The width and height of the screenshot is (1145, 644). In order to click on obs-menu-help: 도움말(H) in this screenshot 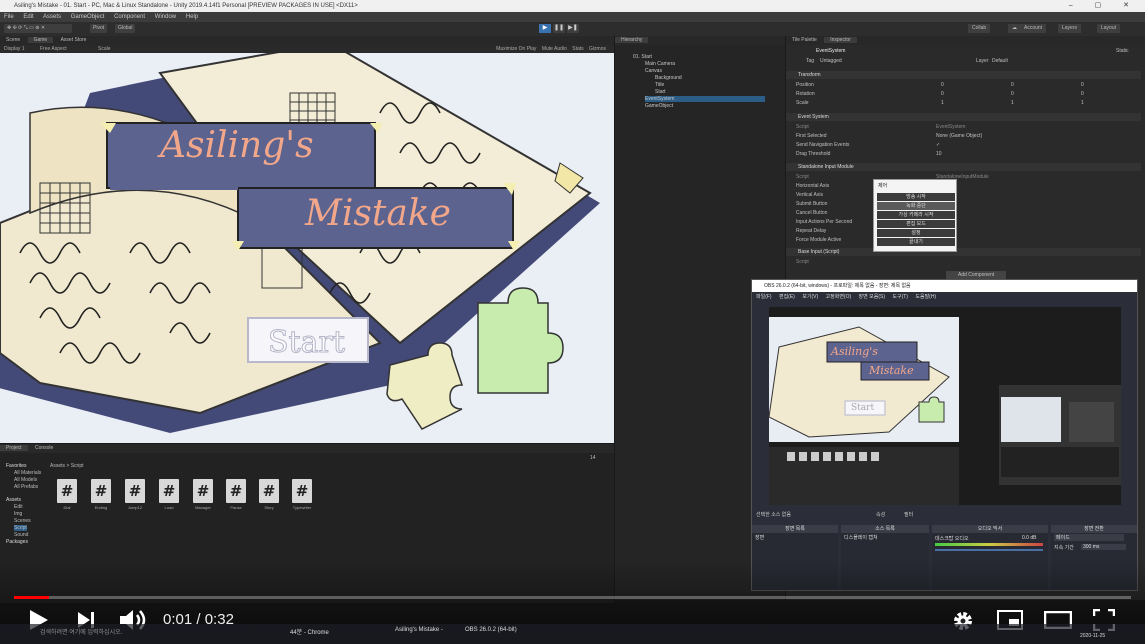, I will do `click(925, 297)`.